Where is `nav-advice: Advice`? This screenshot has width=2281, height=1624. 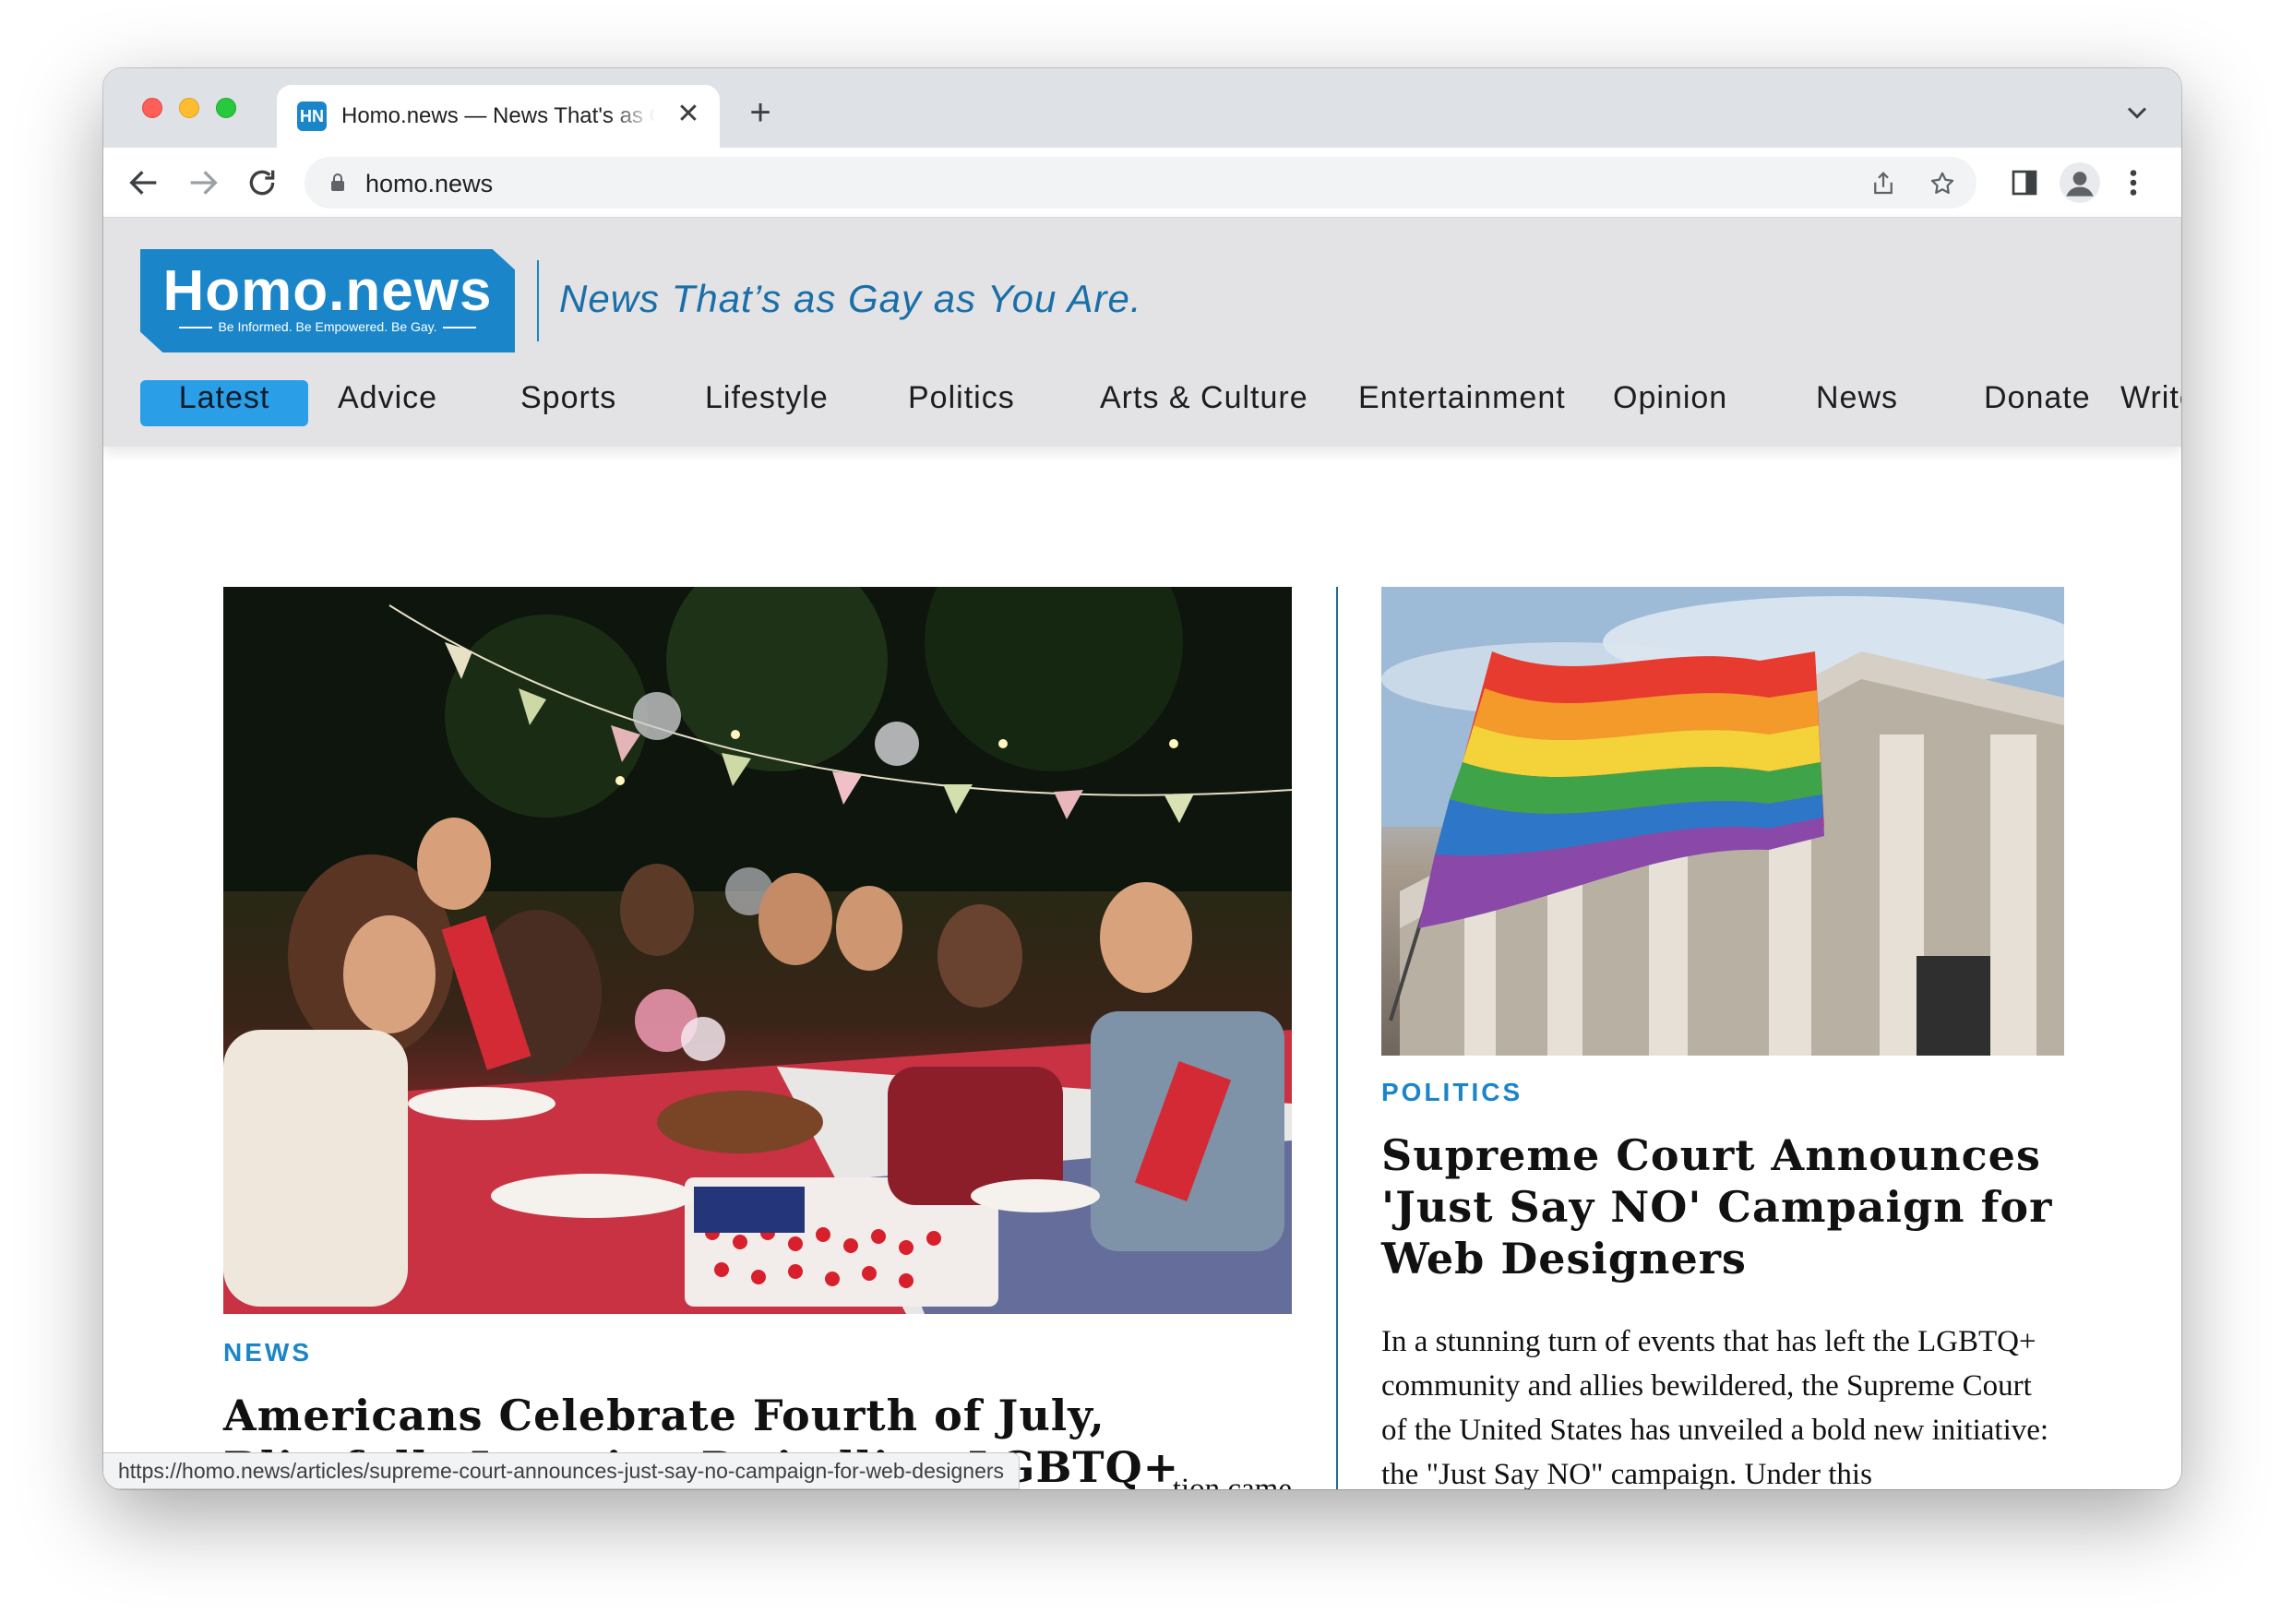 nav-advice: Advice is located at coordinates (387, 403).